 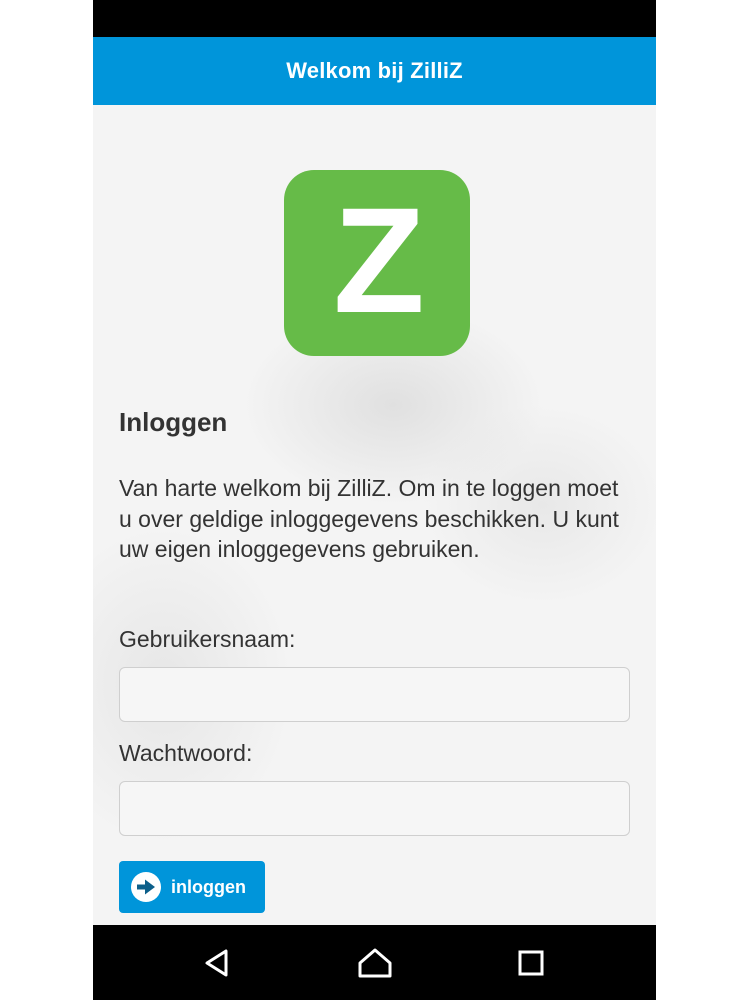 I want to click on home-icon, so click(x=375, y=963).